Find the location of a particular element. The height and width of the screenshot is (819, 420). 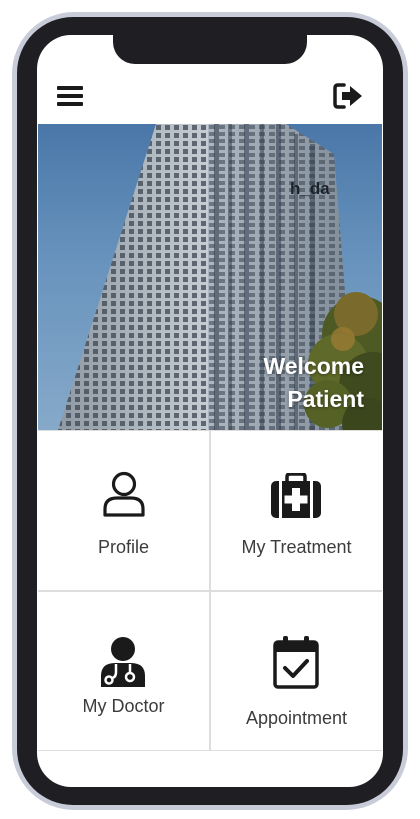

welcome-message: Welcome Patient is located at coordinates (313, 383).